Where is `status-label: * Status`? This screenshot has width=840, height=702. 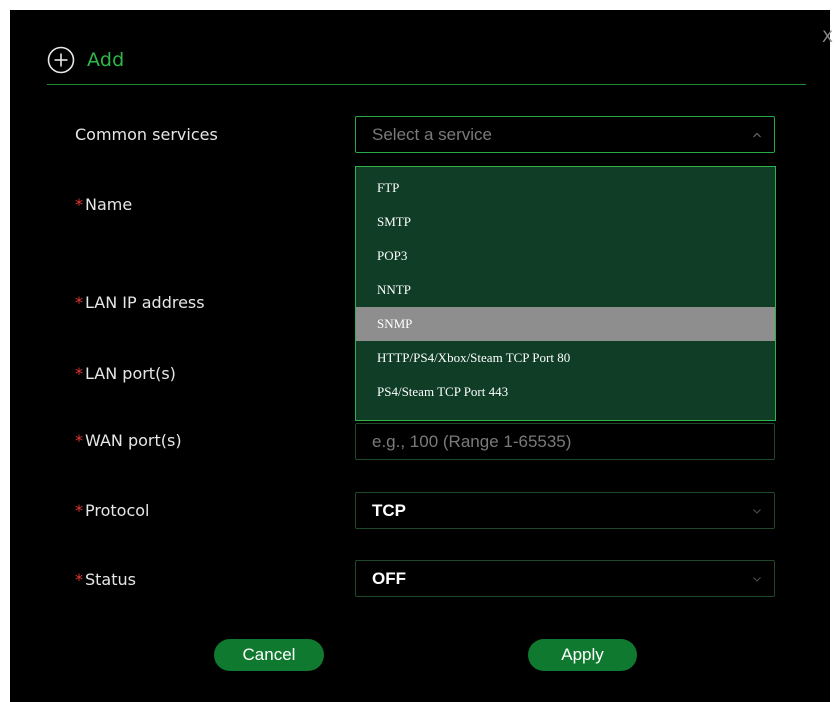 status-label: * Status is located at coordinates (105, 579).